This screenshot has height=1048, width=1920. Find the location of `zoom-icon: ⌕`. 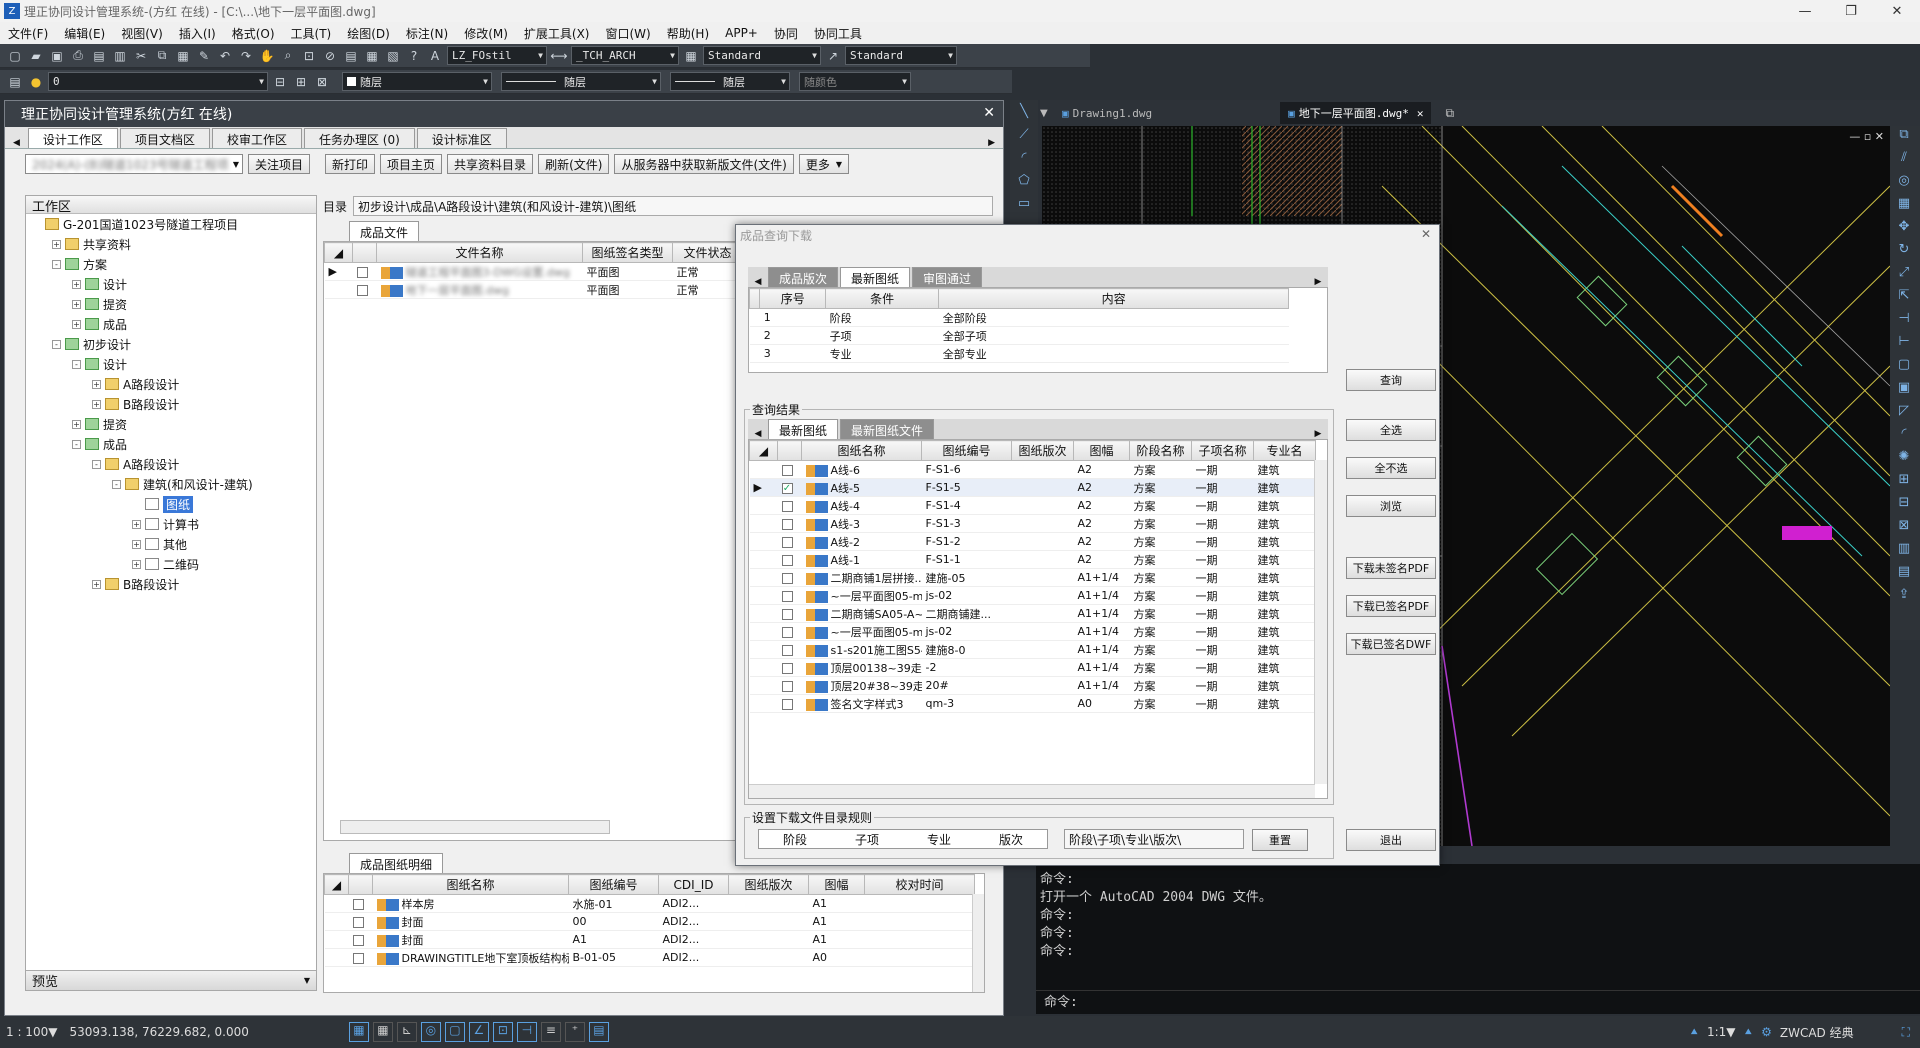

zoom-icon: ⌕ is located at coordinates (288, 56).